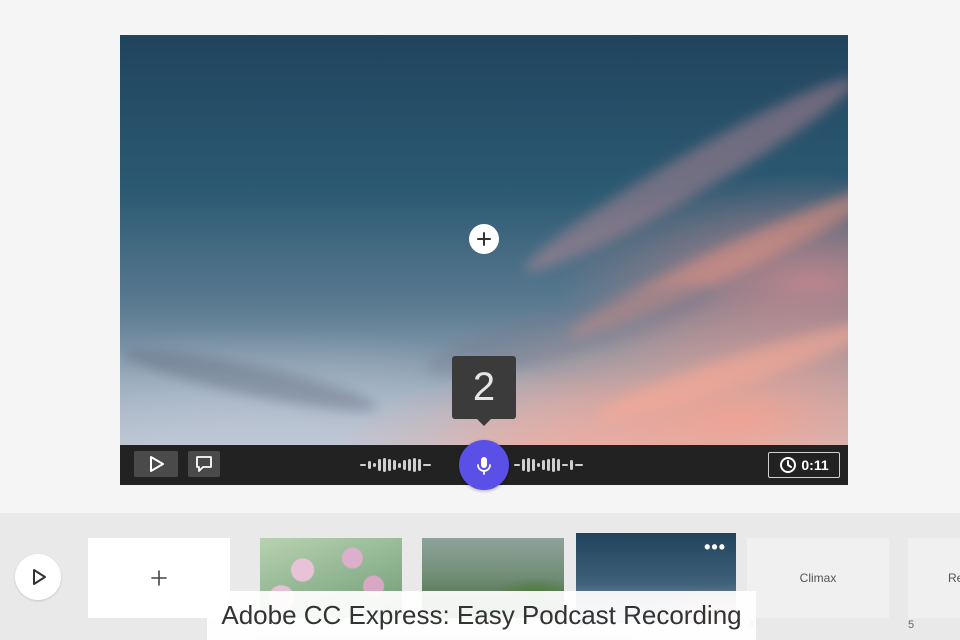 This screenshot has height=640, width=960. I want to click on timeline-play-button, so click(38, 577).